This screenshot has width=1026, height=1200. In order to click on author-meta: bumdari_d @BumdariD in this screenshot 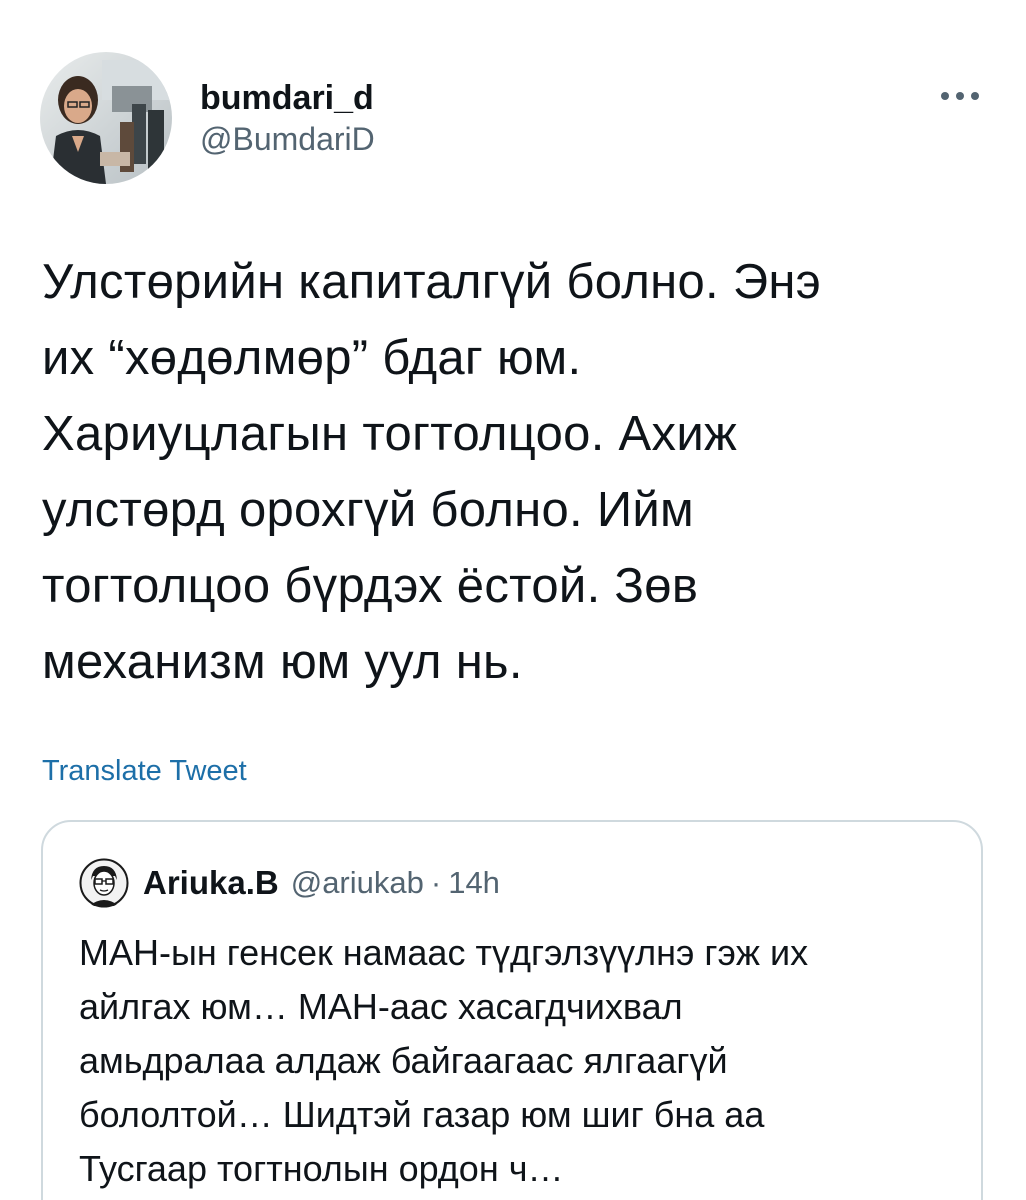, I will do `click(287, 118)`.